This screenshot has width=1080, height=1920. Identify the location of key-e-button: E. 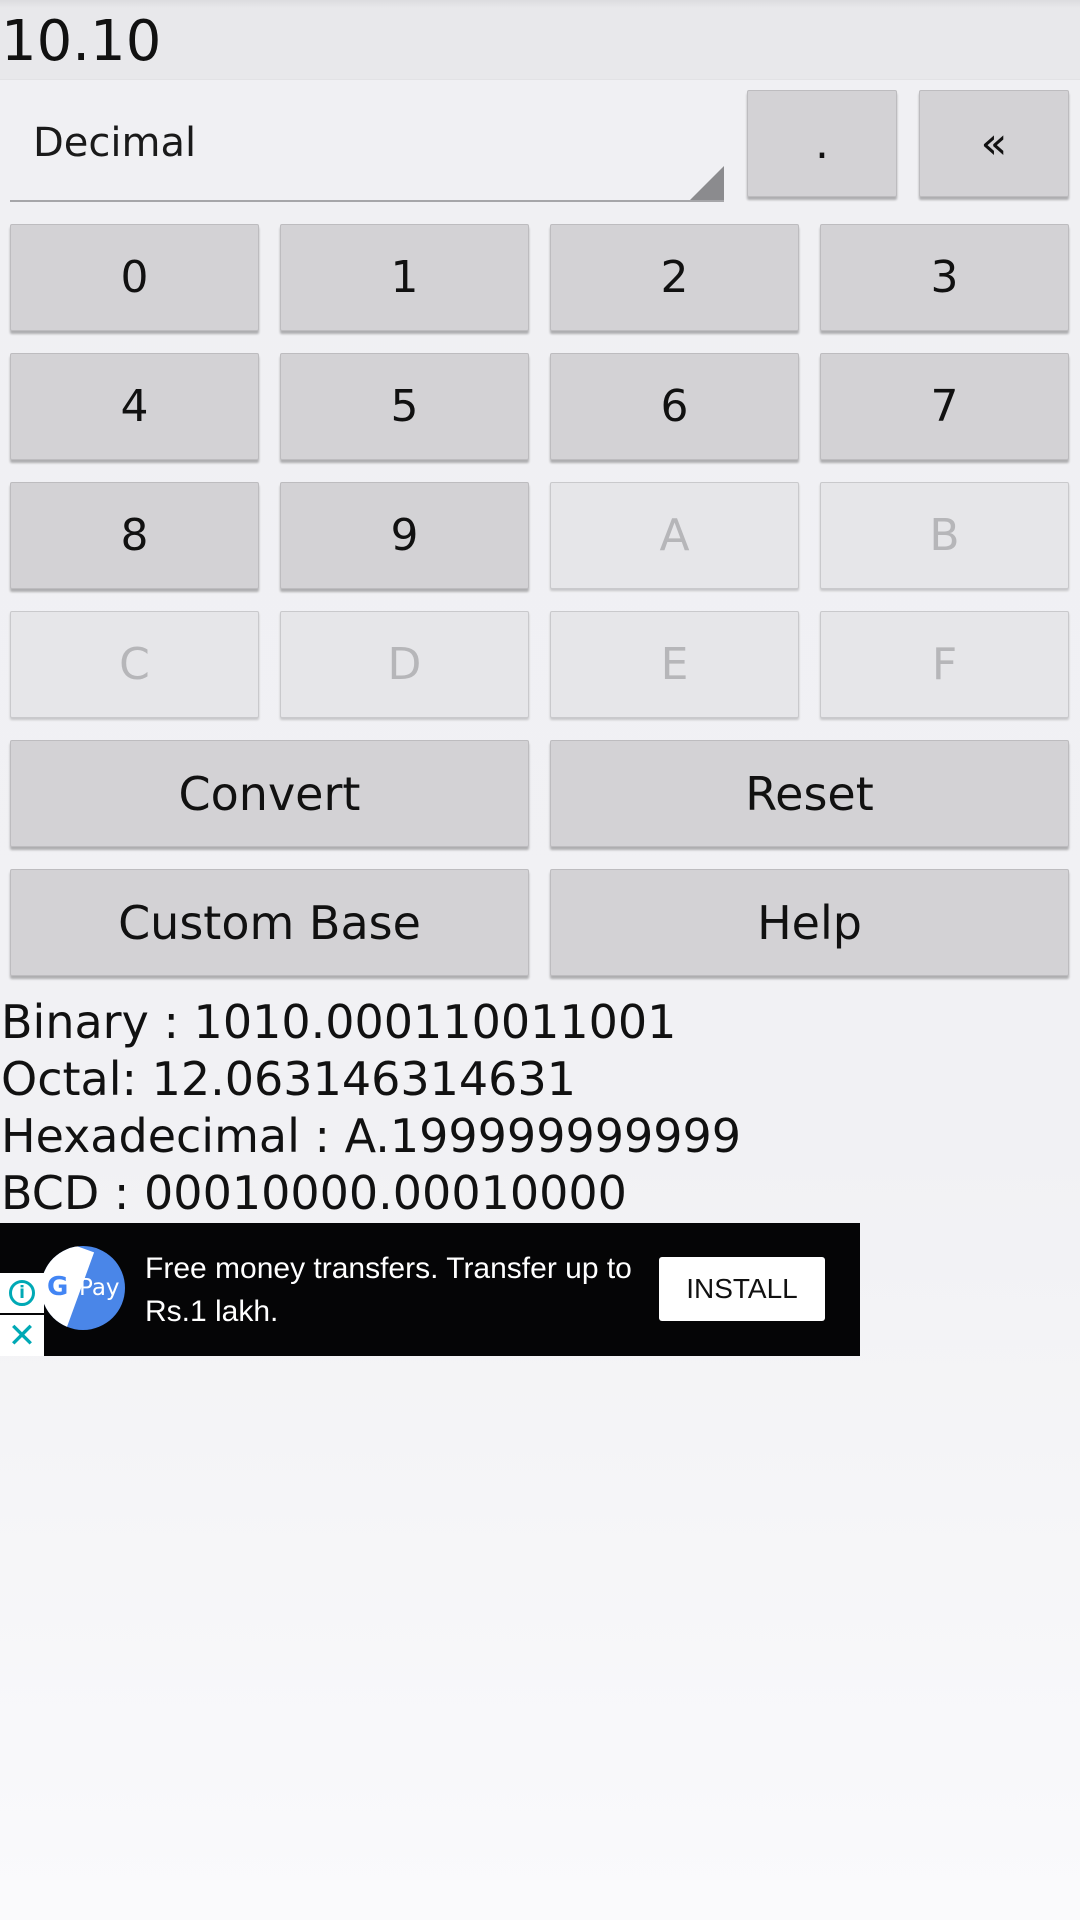
(674, 664).